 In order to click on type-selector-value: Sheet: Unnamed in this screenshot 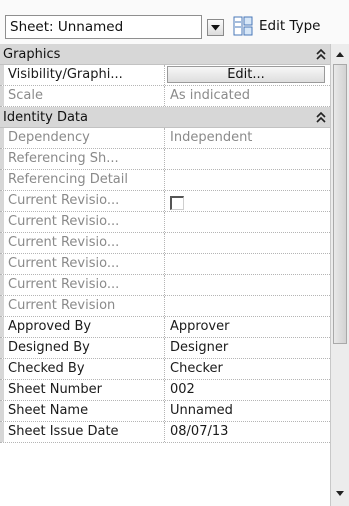, I will do `click(67, 27)`.